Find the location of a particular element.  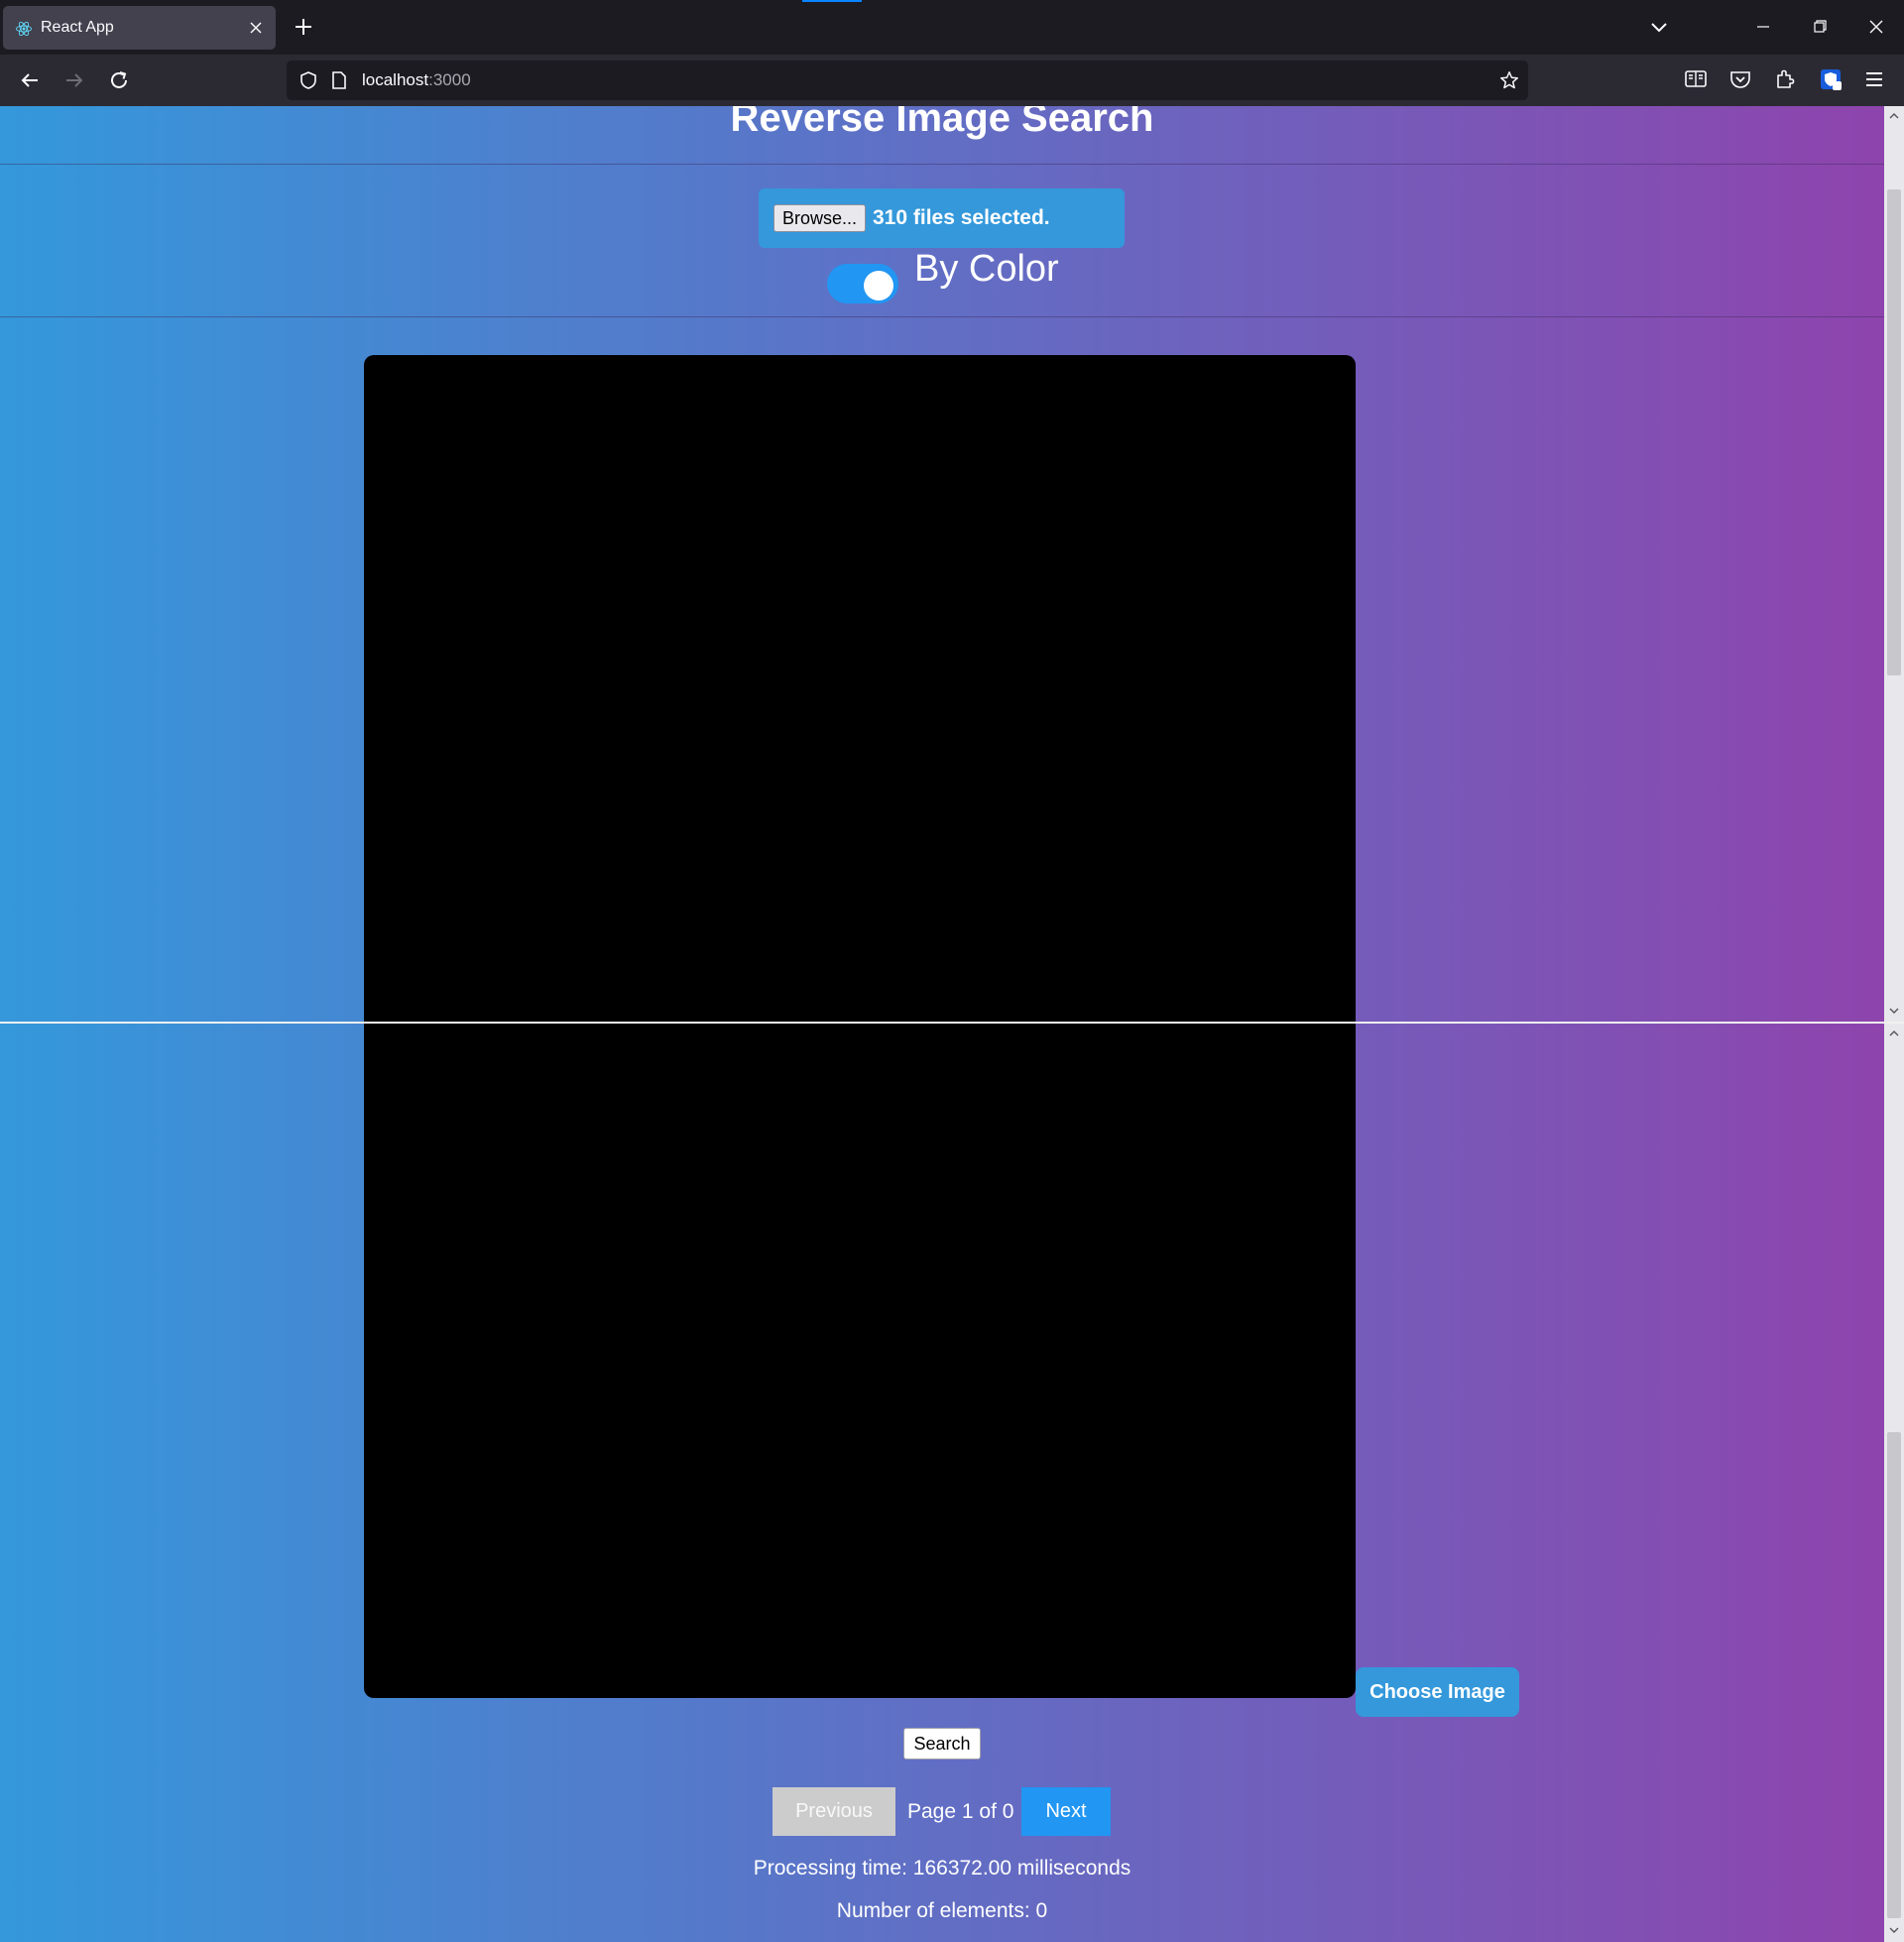

url-port: :3000 is located at coordinates (449, 79).